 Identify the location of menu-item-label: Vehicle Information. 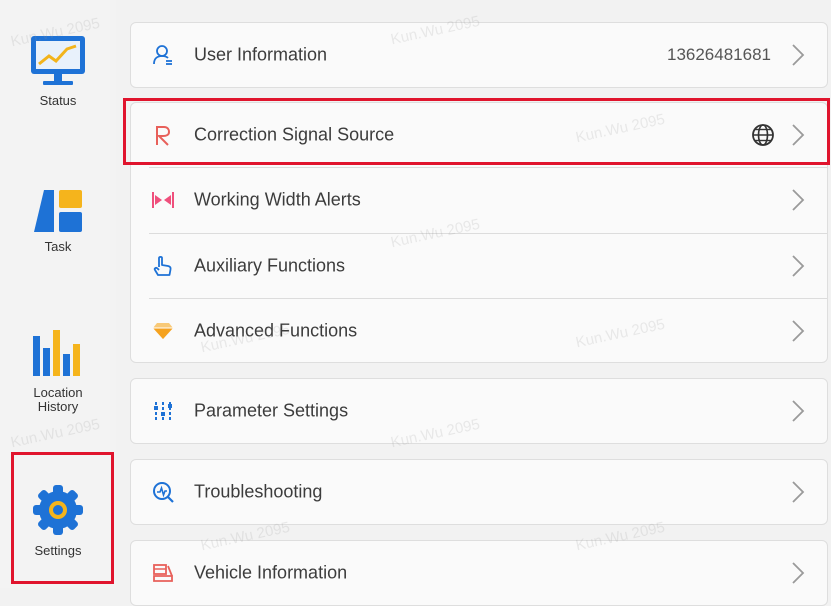
(271, 572).